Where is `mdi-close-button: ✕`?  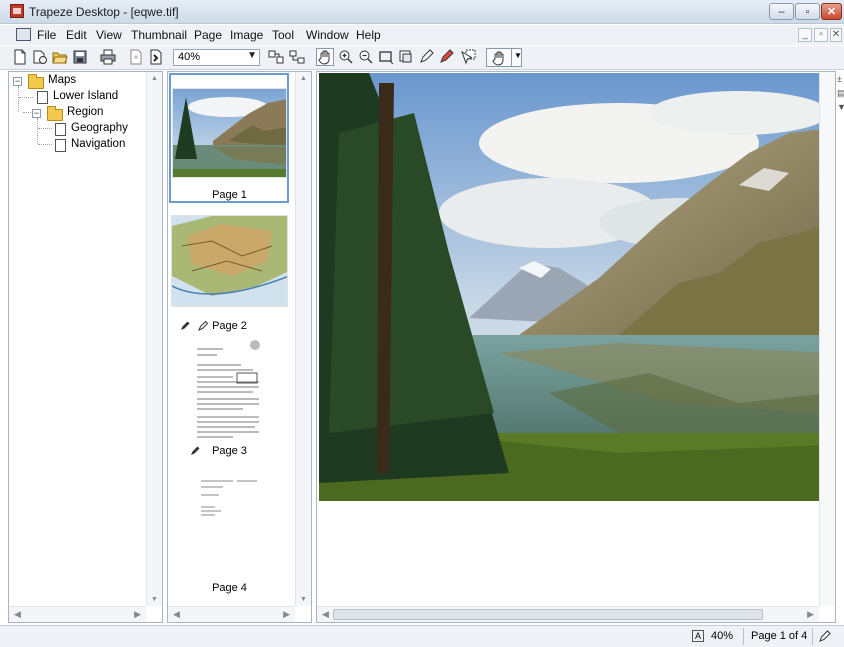 mdi-close-button: ✕ is located at coordinates (836, 35).